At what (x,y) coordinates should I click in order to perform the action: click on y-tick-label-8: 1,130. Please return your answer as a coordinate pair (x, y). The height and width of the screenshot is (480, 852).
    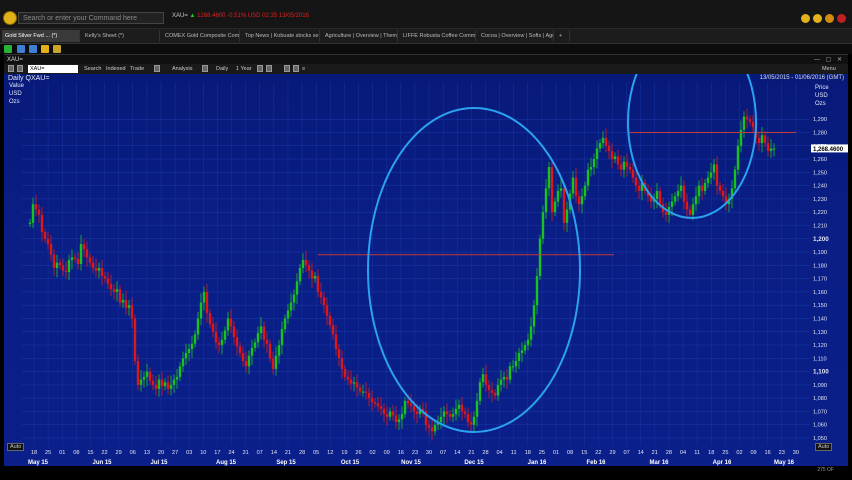
    Looking at the image, I should click on (820, 333).